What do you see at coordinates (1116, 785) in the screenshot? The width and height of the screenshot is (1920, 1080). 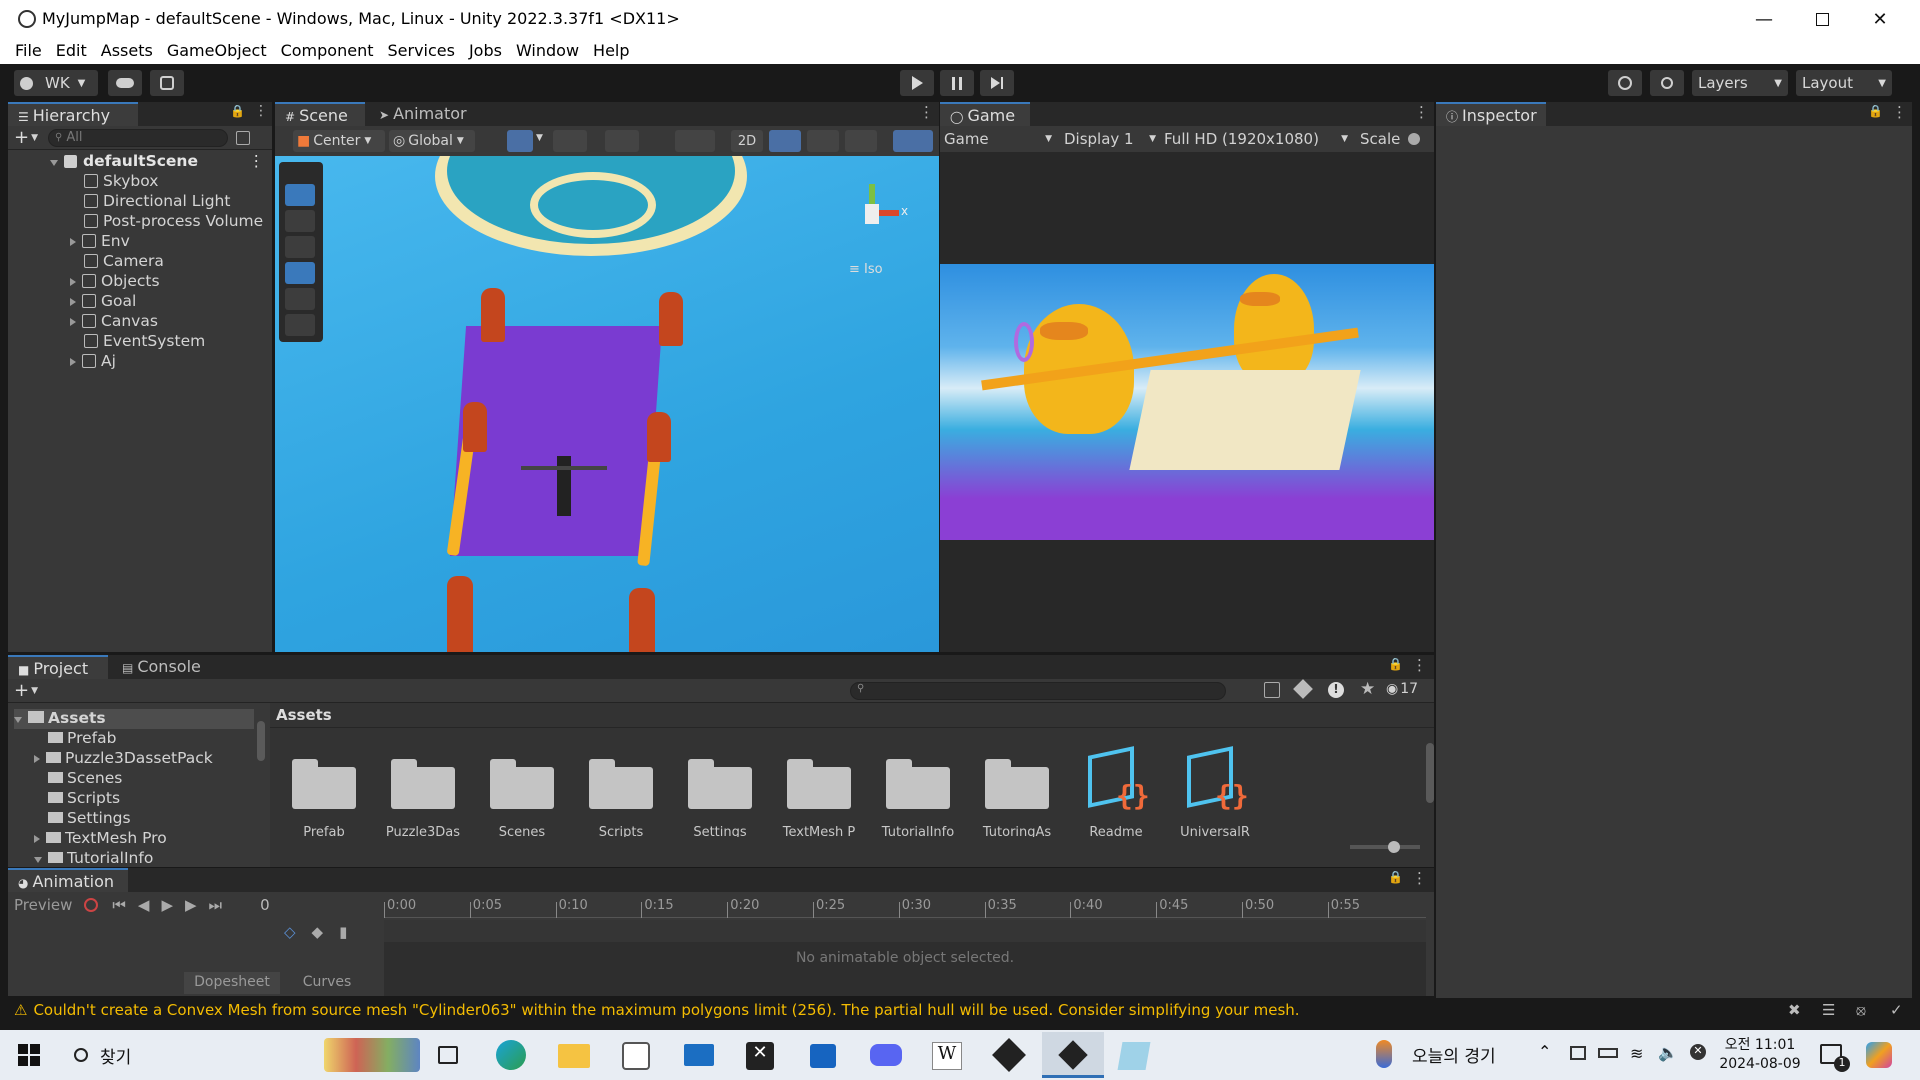 I see `asset-item: {} Readme` at bounding box center [1116, 785].